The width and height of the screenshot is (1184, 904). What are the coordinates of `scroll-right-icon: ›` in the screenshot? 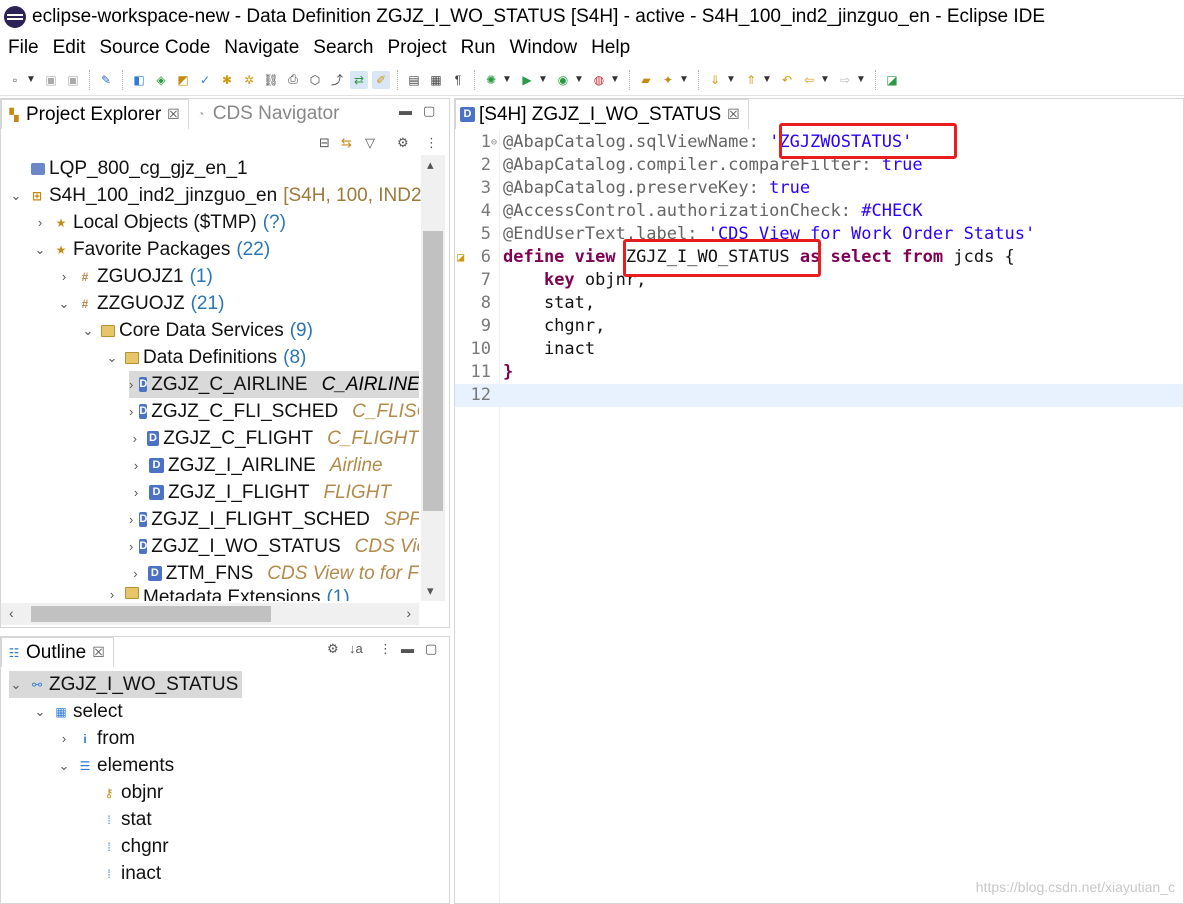 It's located at (408, 613).